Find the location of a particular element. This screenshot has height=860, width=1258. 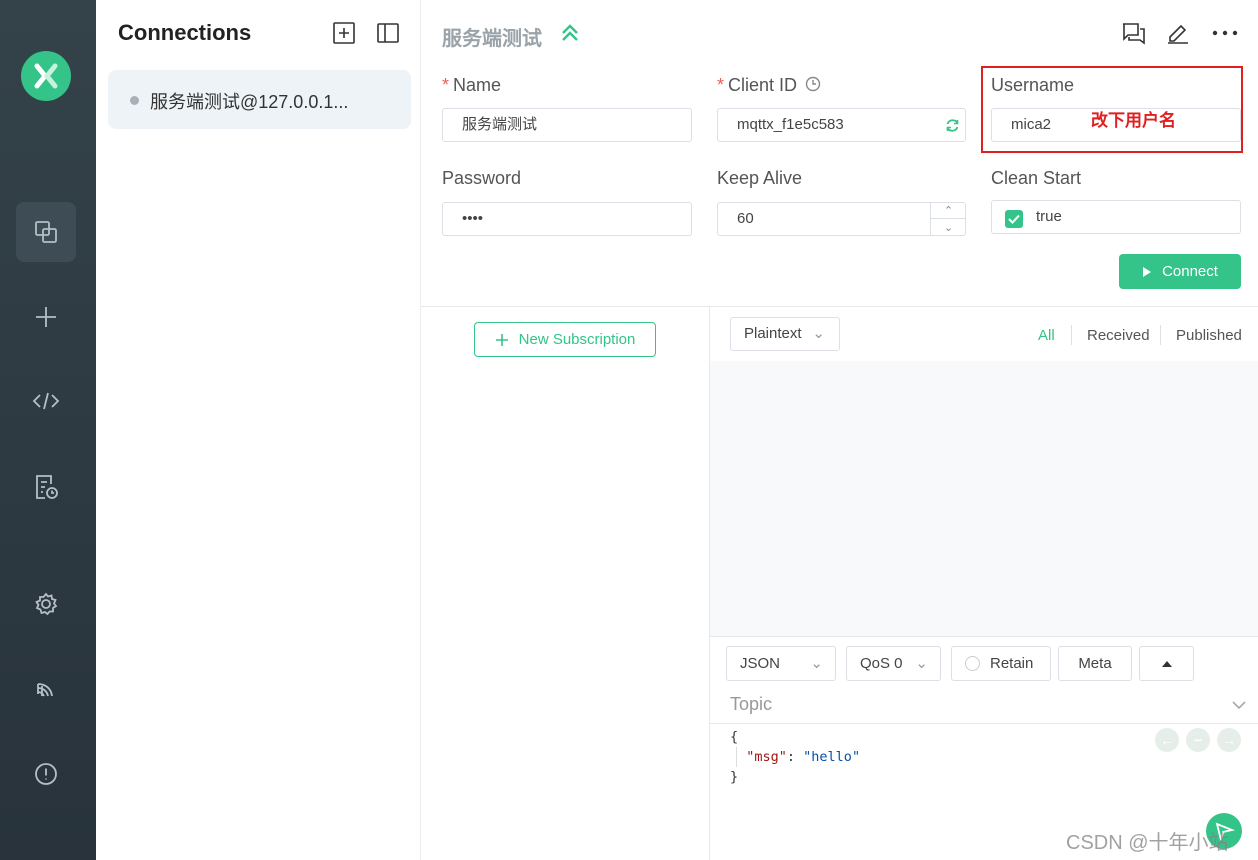

expand-button is located at coordinates (1166, 663).